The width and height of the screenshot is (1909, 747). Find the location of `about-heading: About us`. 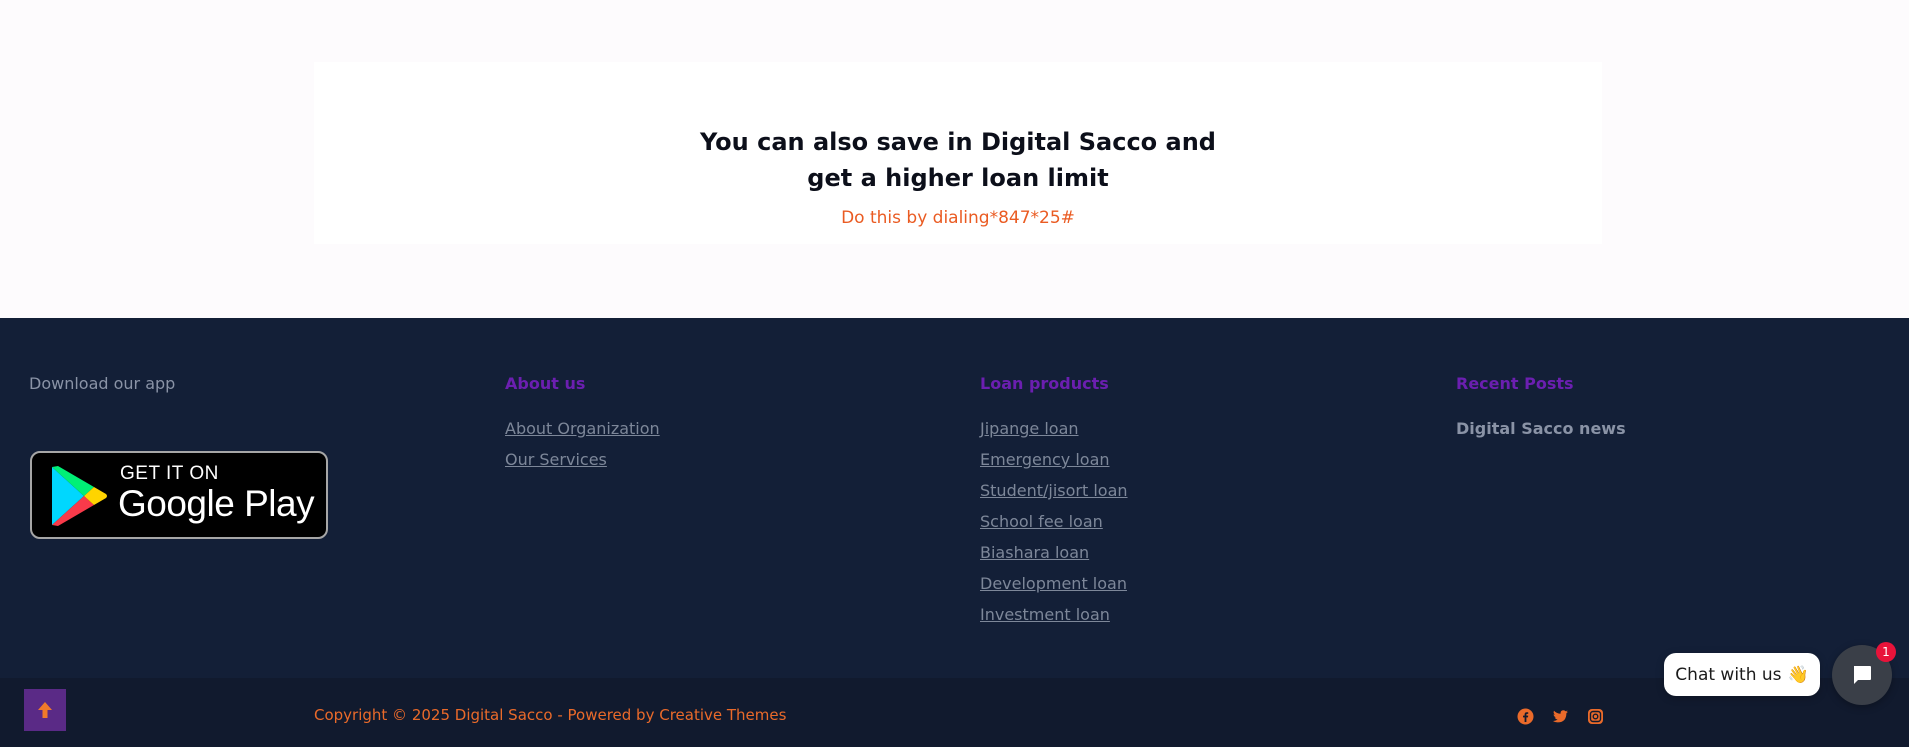

about-heading: About us is located at coordinates (545, 383).